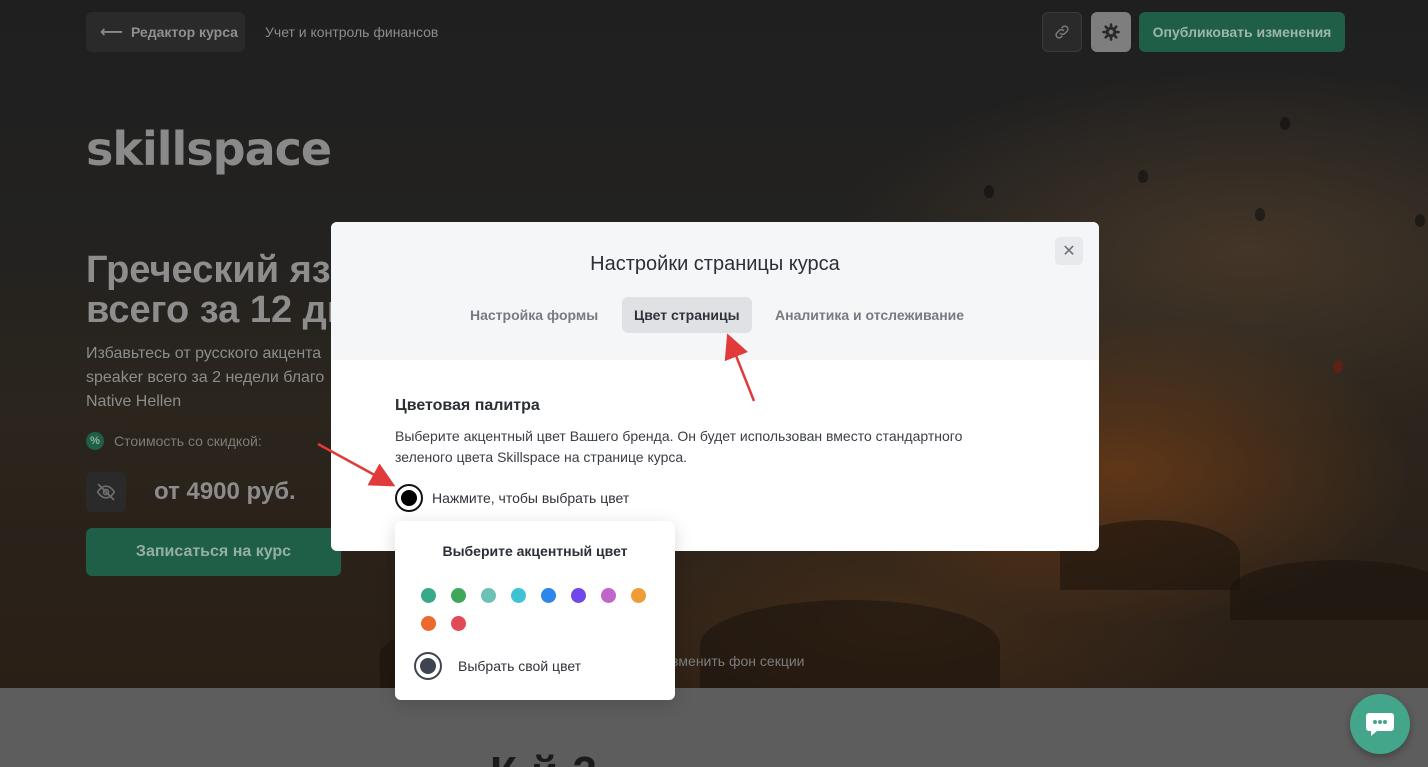 The image size is (1428, 767). What do you see at coordinates (134, 401) in the screenshot?
I see `course-description-line-3: Native Hellen` at bounding box center [134, 401].